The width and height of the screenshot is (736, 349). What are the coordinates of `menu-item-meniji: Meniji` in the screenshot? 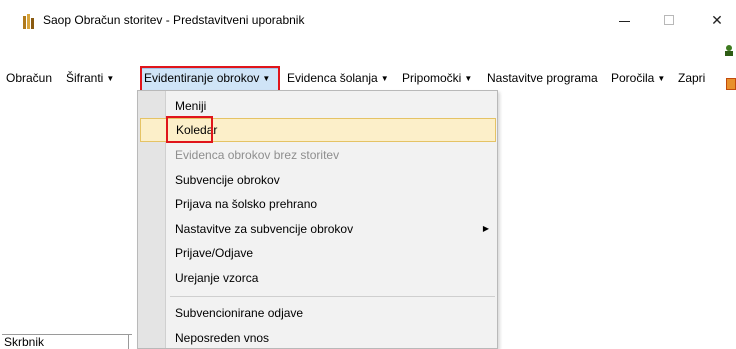 It's located at (332, 106).